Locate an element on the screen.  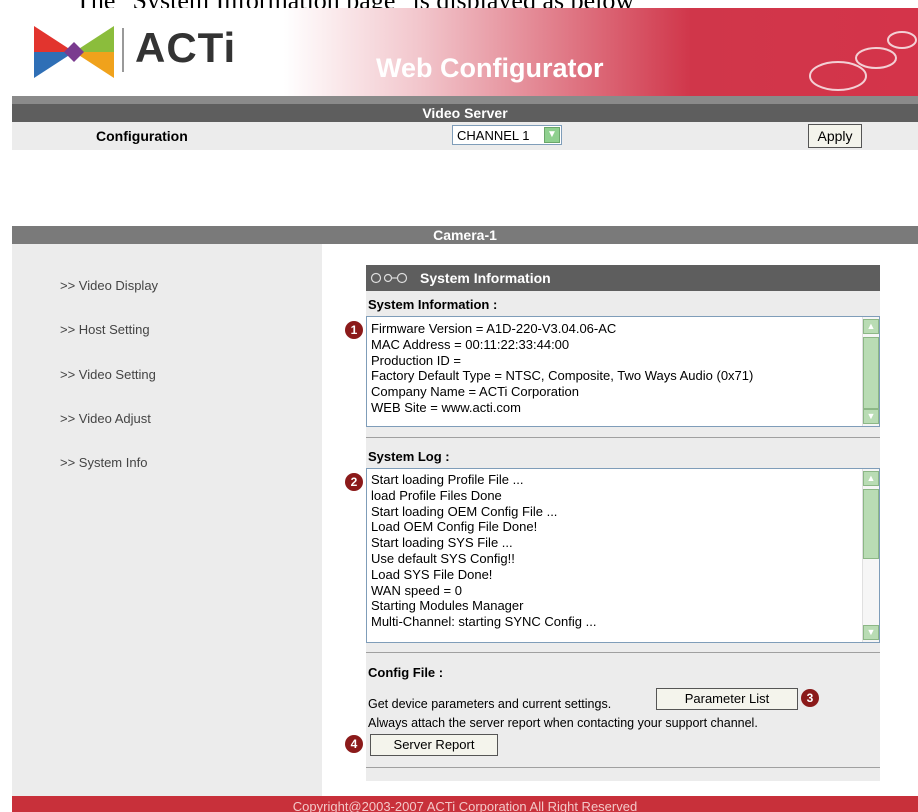
channel-select-value: CHANNEL 1 is located at coordinates (493, 135).